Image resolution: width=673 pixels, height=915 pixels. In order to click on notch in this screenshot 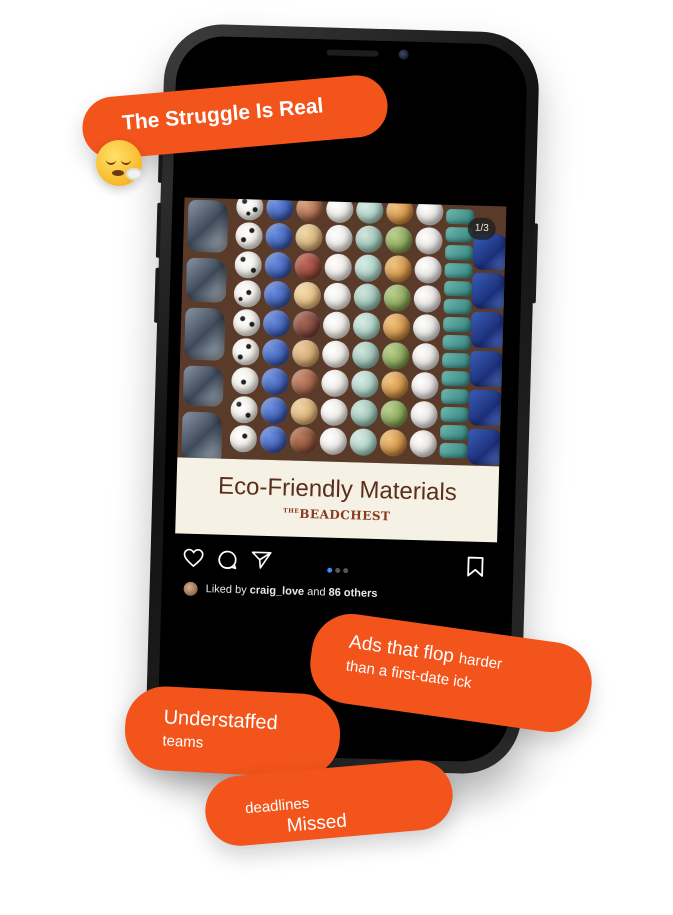, I will do `click(352, 55)`.